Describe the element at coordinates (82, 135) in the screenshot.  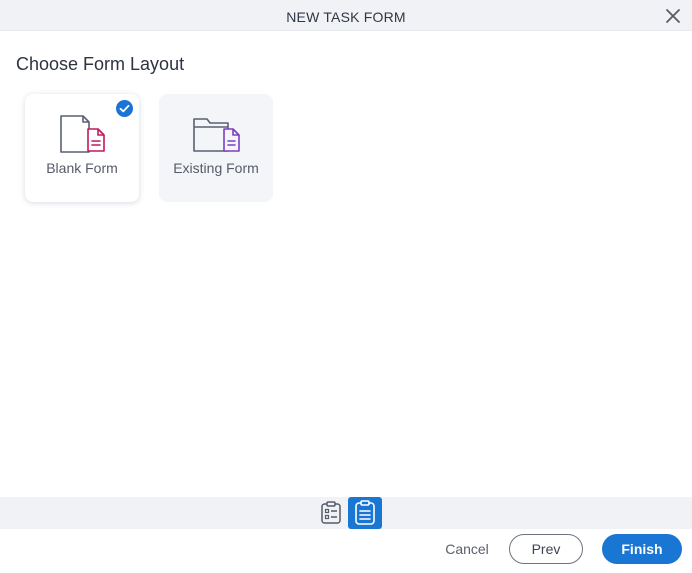
I see `blank-form-icon` at that location.